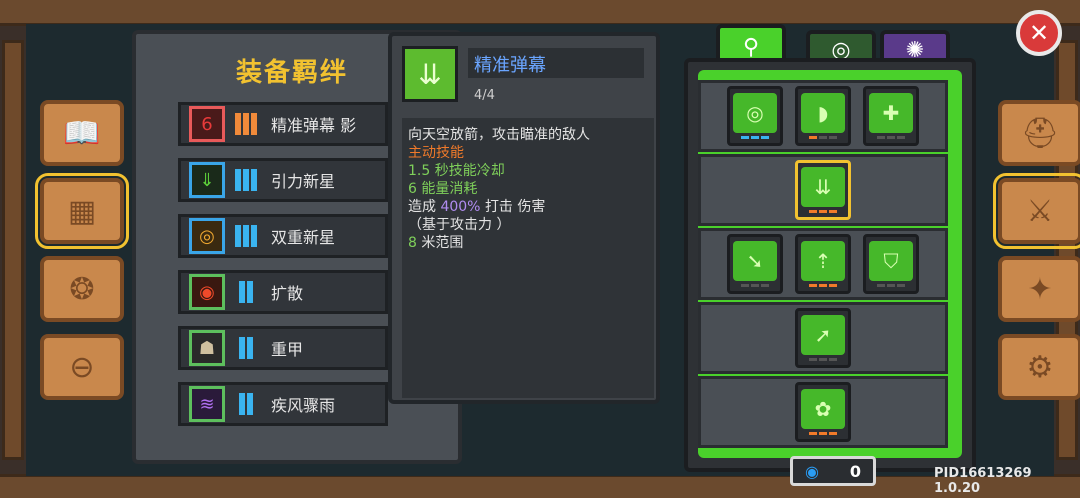  I want to click on whirlwind-icon: ≋, so click(207, 404).